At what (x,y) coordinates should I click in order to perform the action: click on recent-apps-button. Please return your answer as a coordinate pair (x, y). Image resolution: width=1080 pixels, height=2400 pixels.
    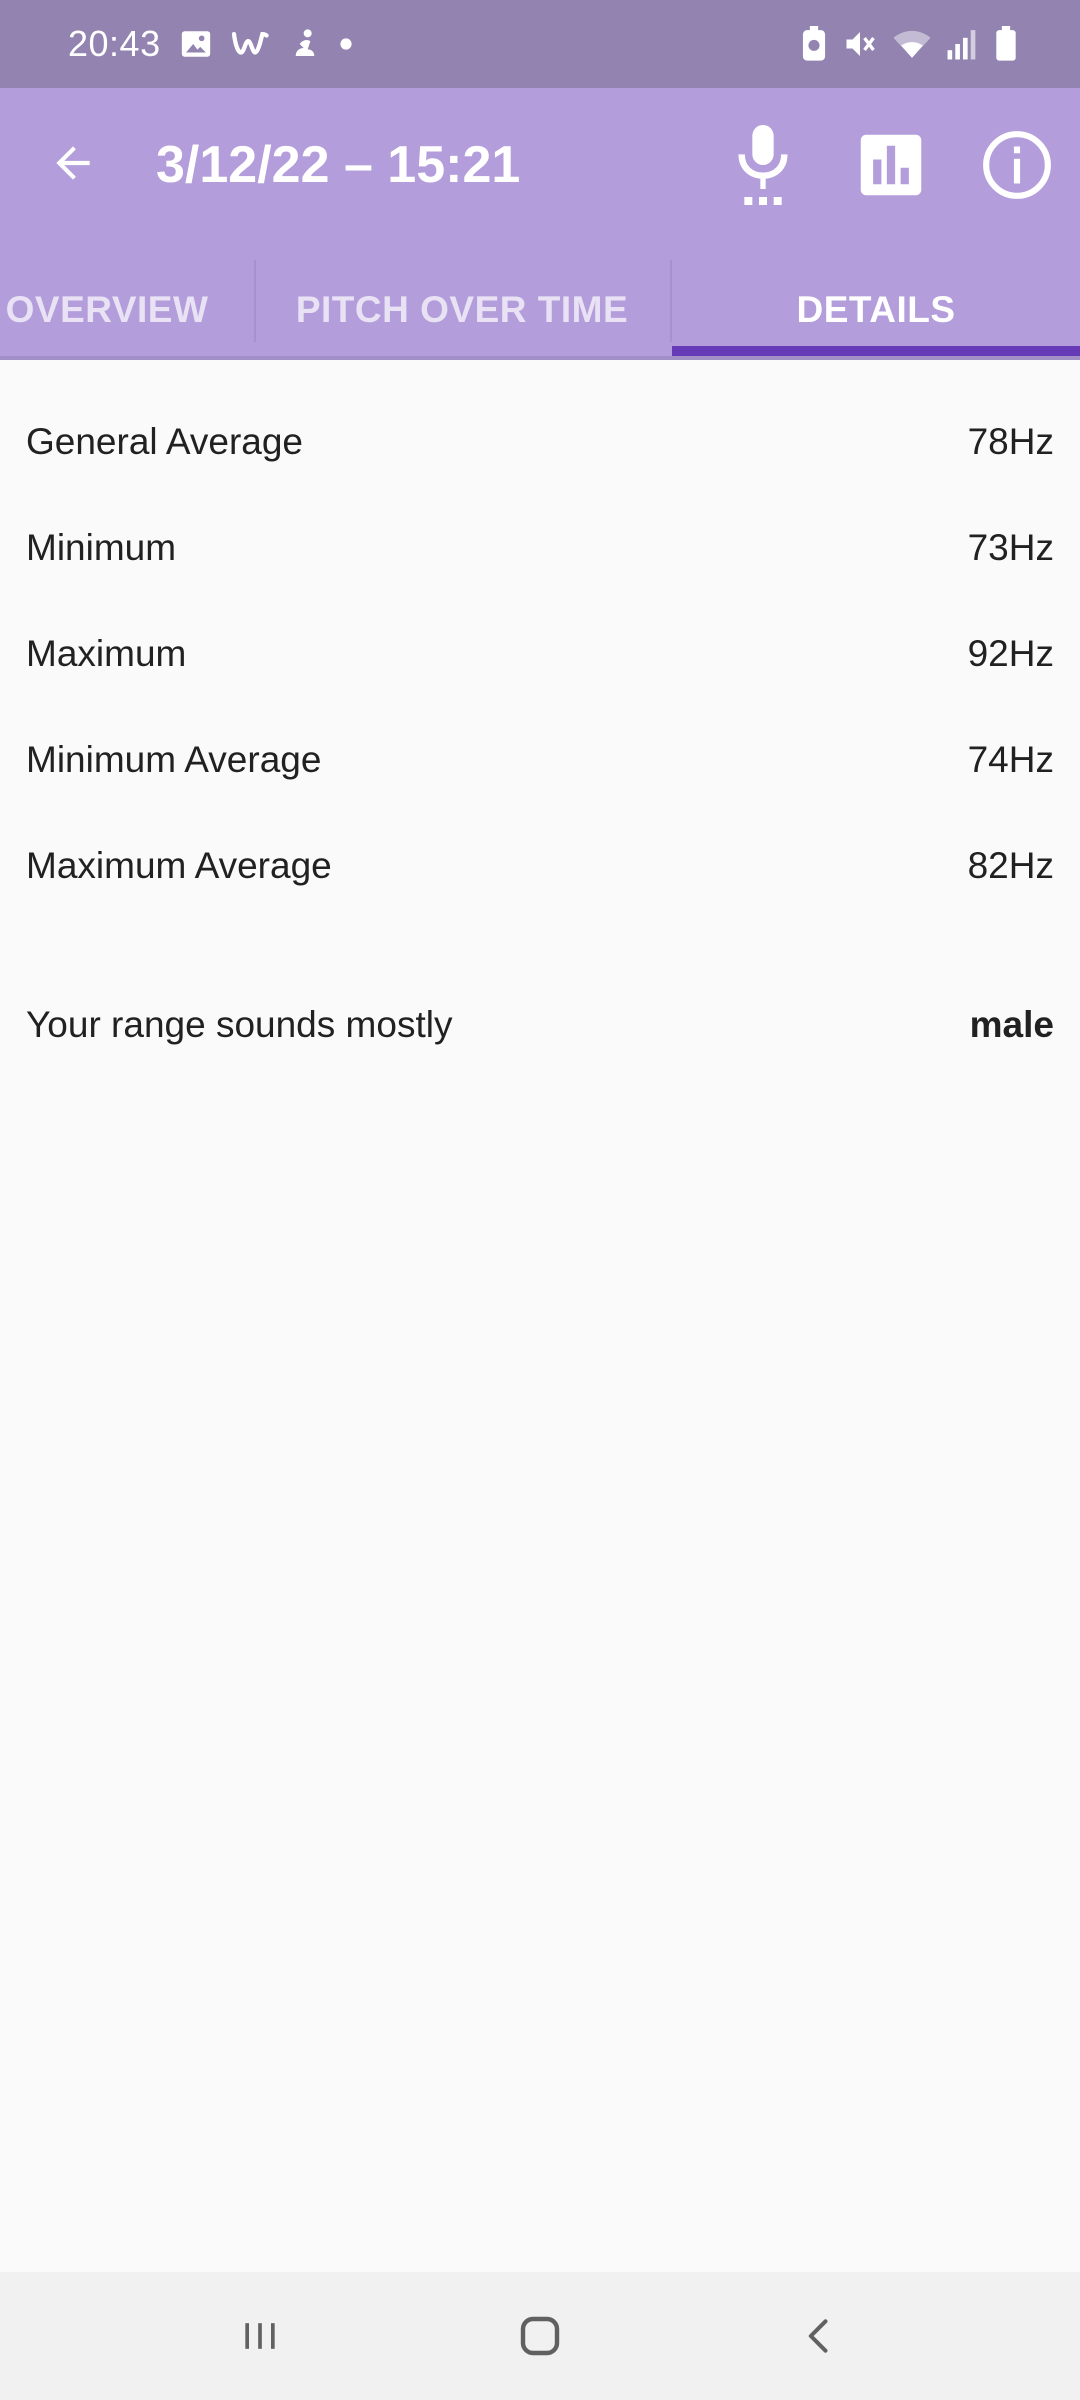
    Looking at the image, I should click on (260, 2336).